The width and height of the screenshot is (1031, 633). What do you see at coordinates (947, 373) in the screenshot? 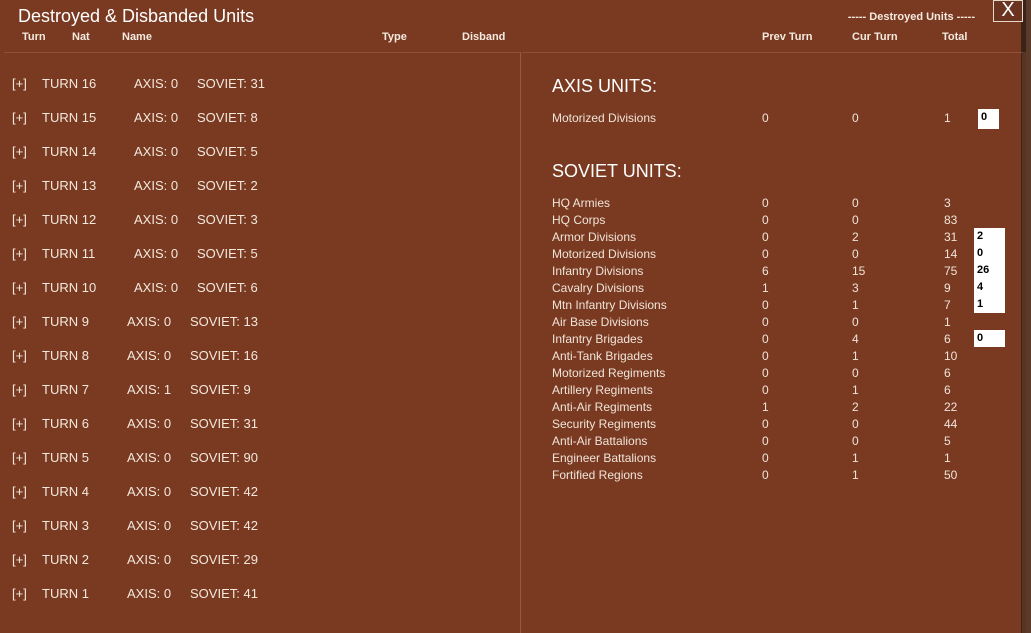
I see `total-value: 6` at bounding box center [947, 373].